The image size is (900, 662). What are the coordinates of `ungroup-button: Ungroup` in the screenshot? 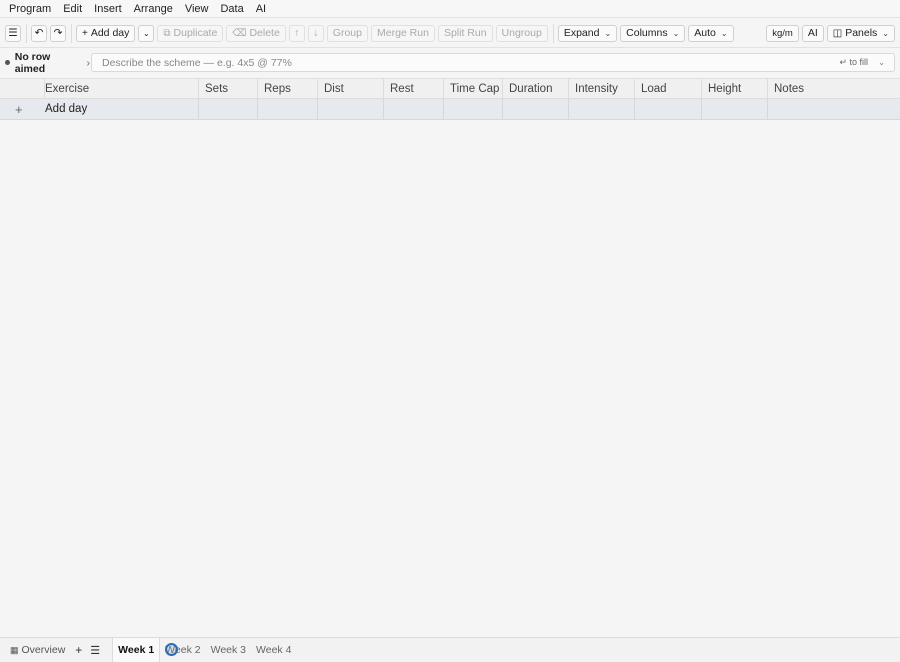 It's located at (521, 33).